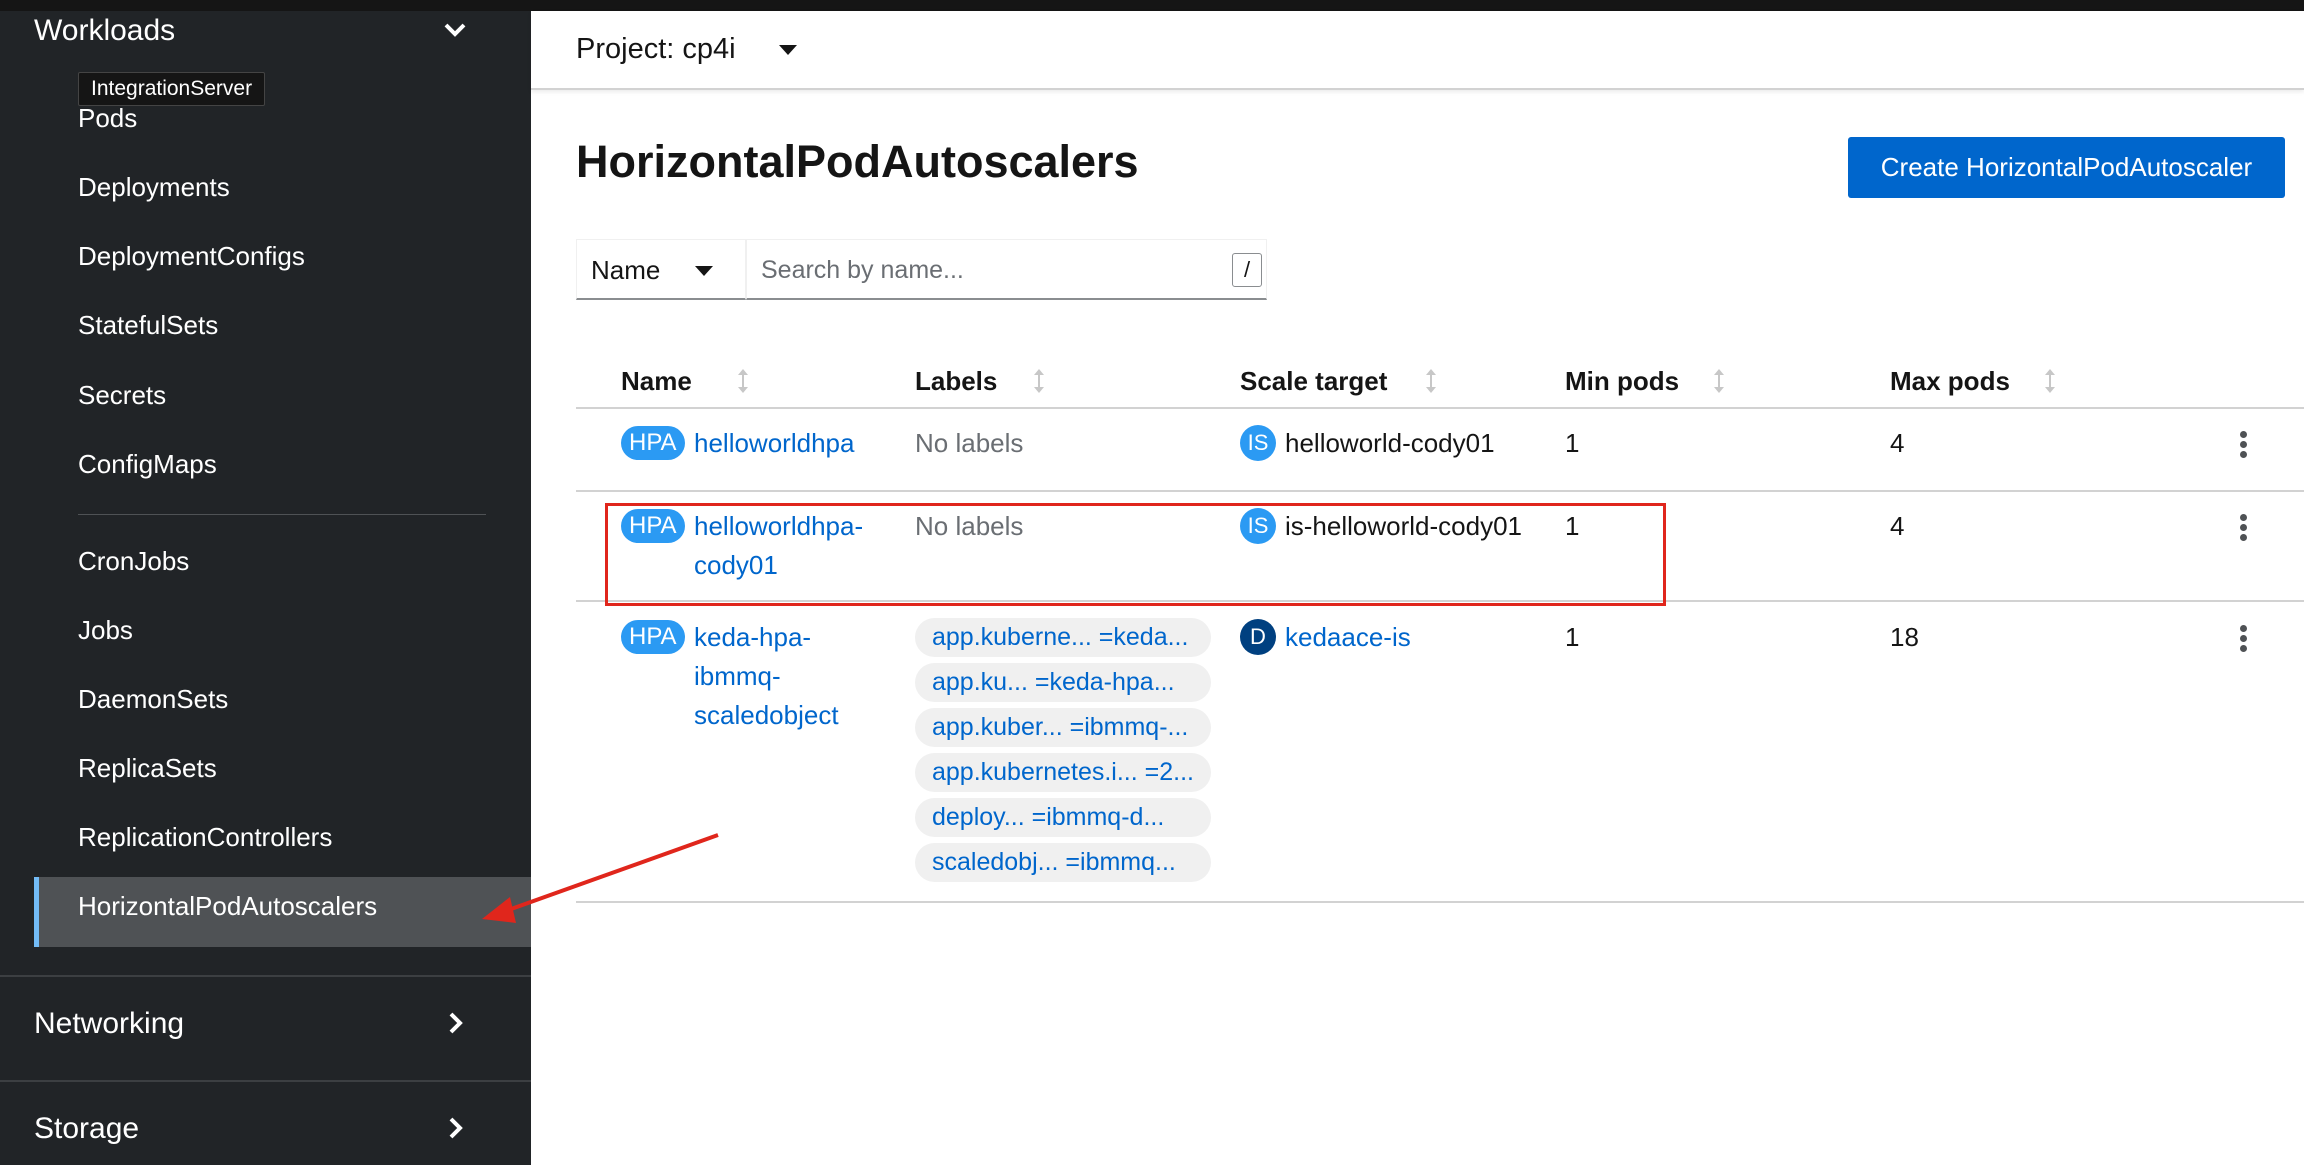 This screenshot has height=1165, width=2304. I want to click on annotation-highlight-box, so click(1135, 554).